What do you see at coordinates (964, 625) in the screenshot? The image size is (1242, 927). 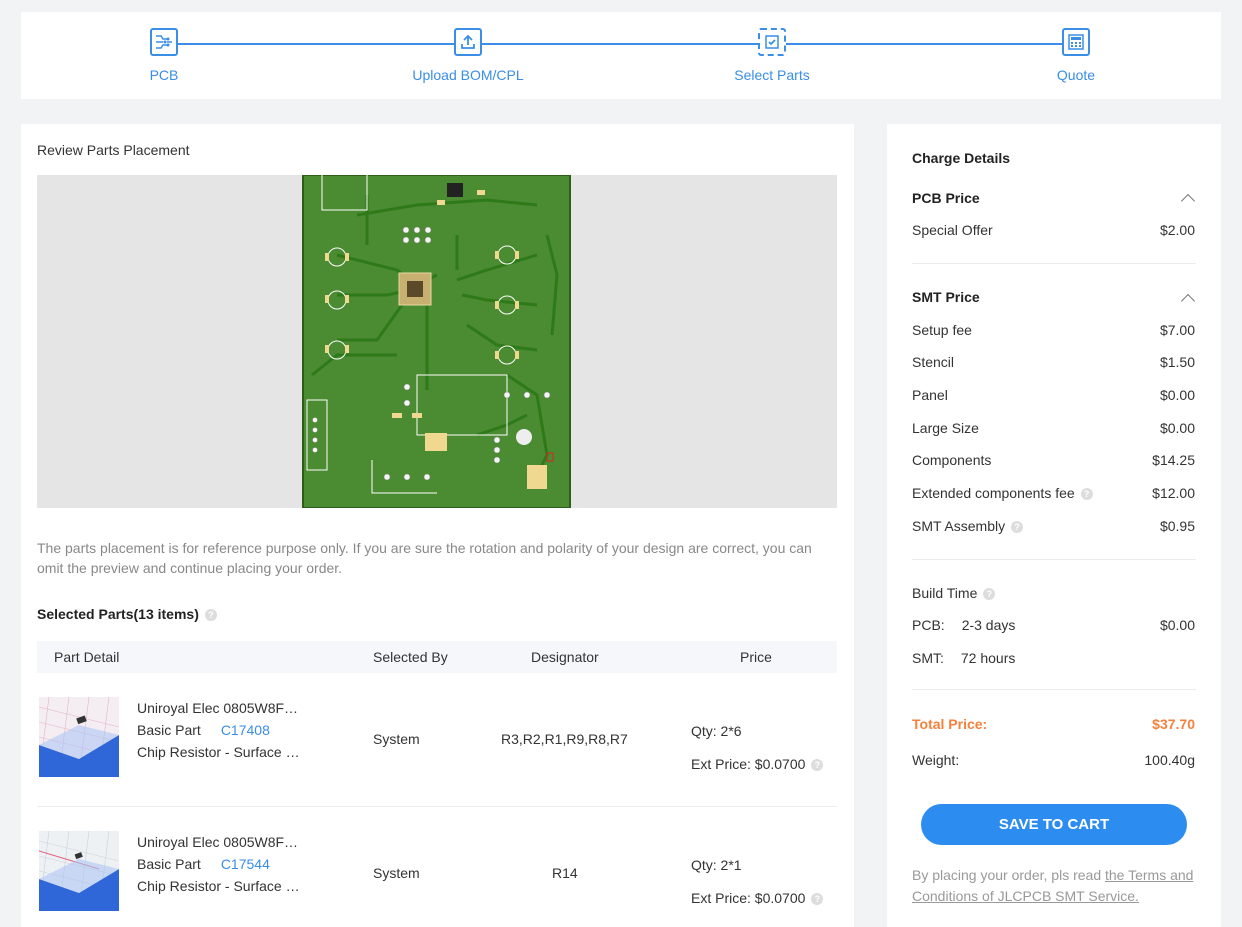 I see `pcb-build-time: PCB: 2-3 days` at bounding box center [964, 625].